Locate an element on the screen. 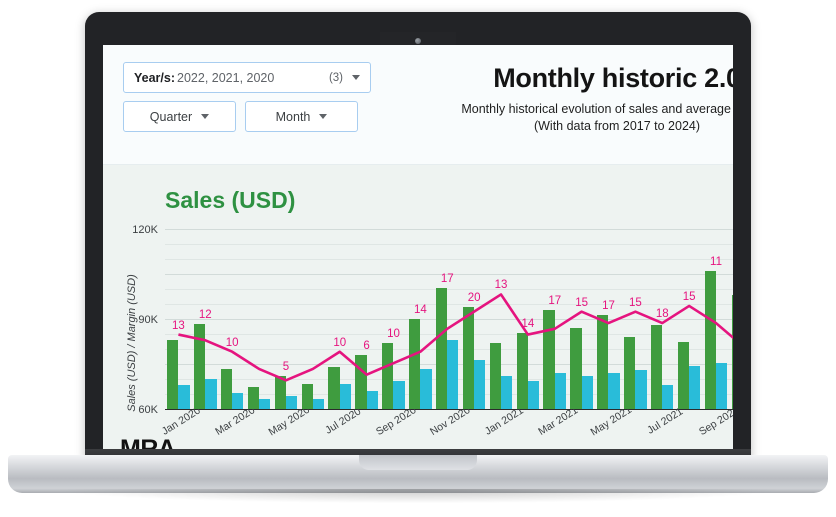  amount-value-label: 13 is located at coordinates (178, 325).